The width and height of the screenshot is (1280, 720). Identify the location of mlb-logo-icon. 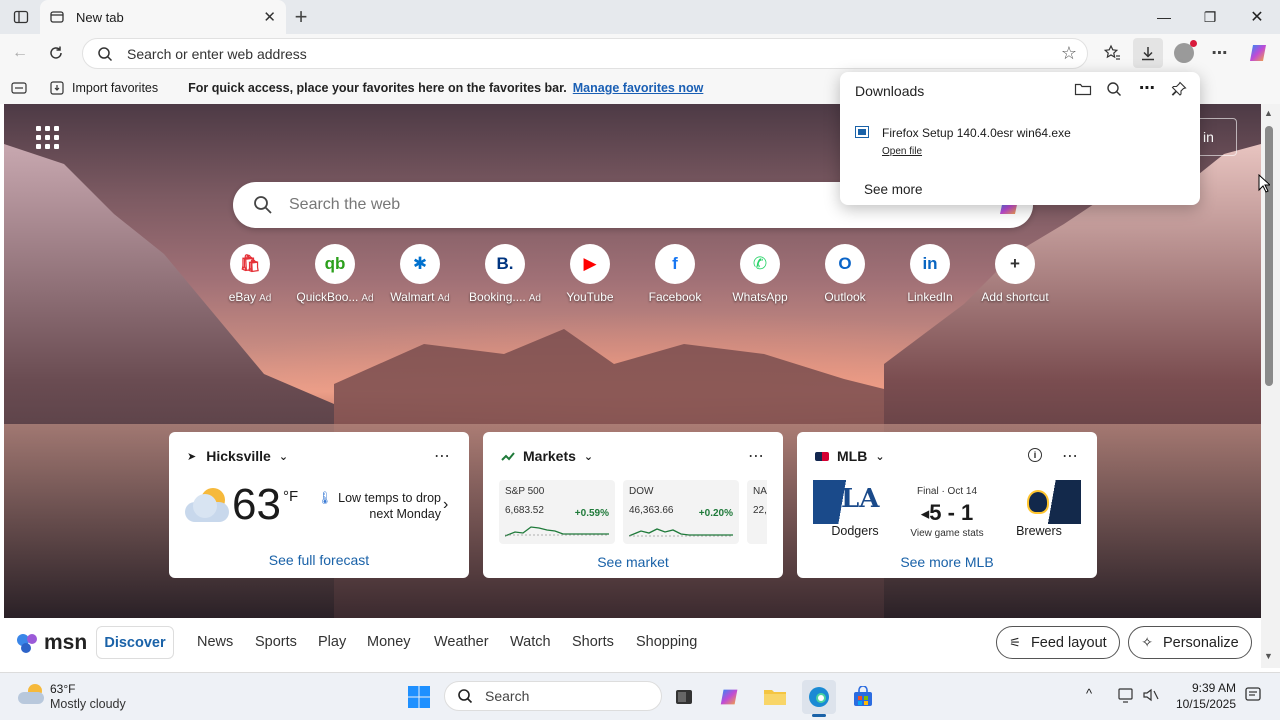
(822, 456).